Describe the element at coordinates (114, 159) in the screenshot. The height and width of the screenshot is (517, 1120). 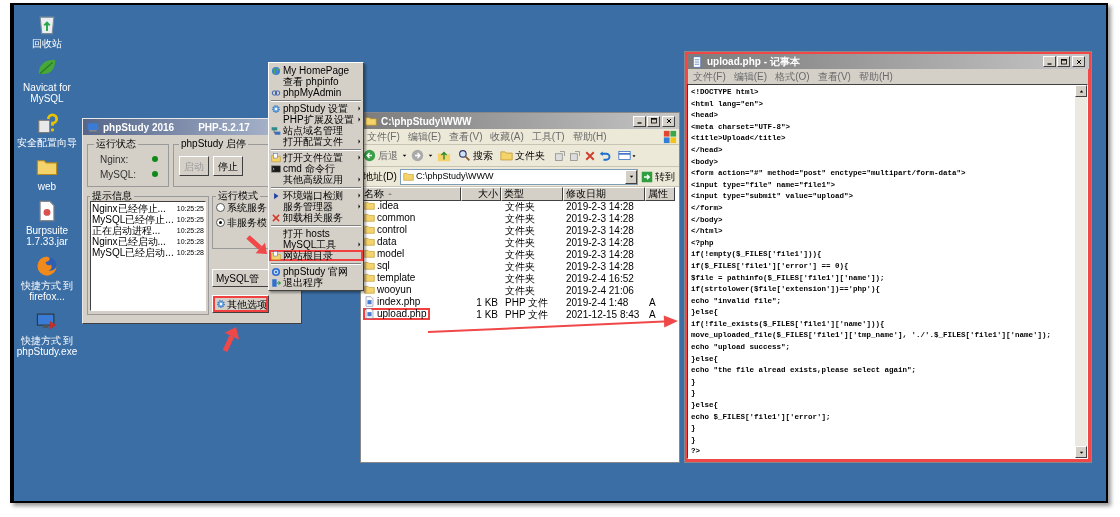
I see `service-label: Nginx:` at that location.